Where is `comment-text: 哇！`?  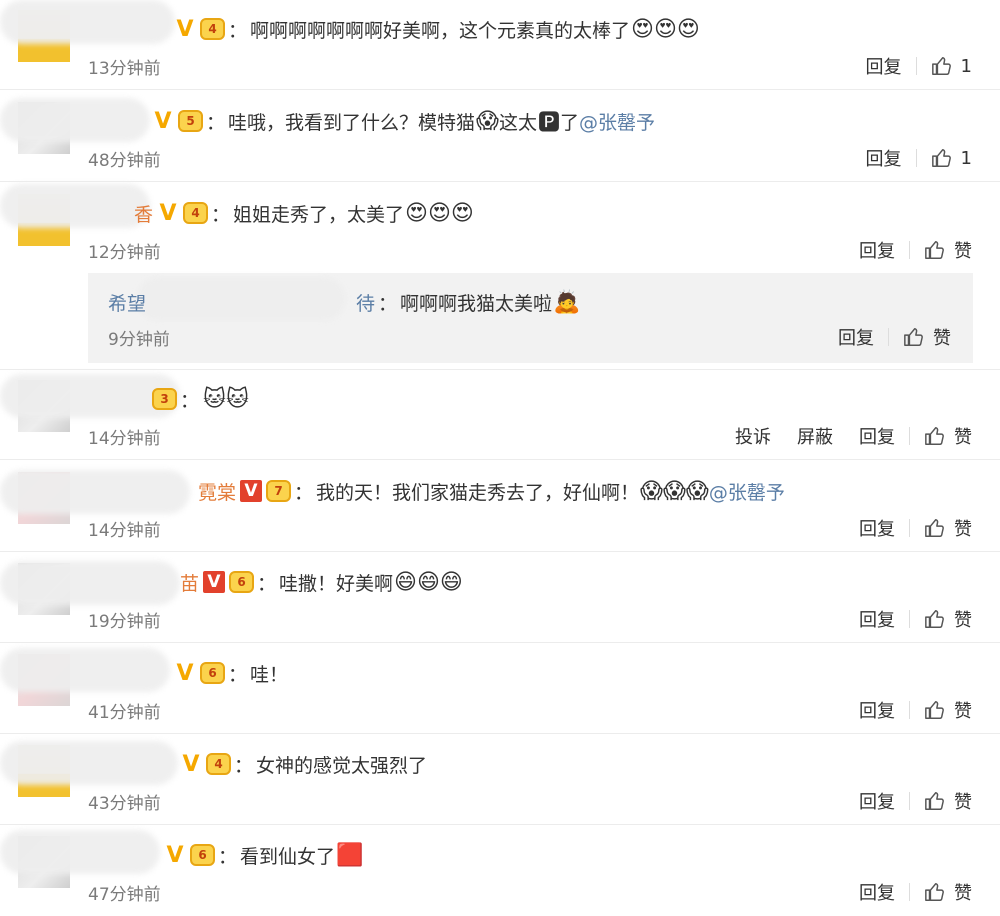
comment-text: 哇！ is located at coordinates (269, 674).